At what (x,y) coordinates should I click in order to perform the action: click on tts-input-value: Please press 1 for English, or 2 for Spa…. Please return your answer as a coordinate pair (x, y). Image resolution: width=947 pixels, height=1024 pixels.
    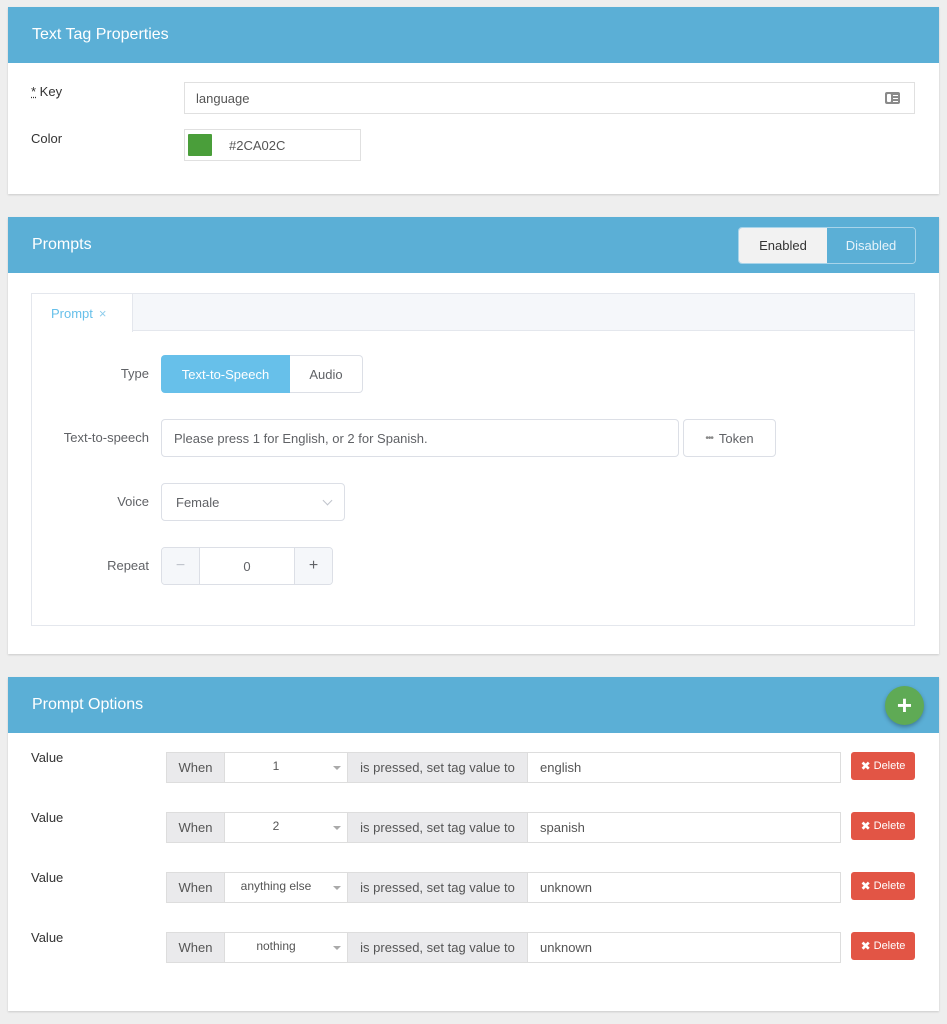
    Looking at the image, I should click on (301, 438).